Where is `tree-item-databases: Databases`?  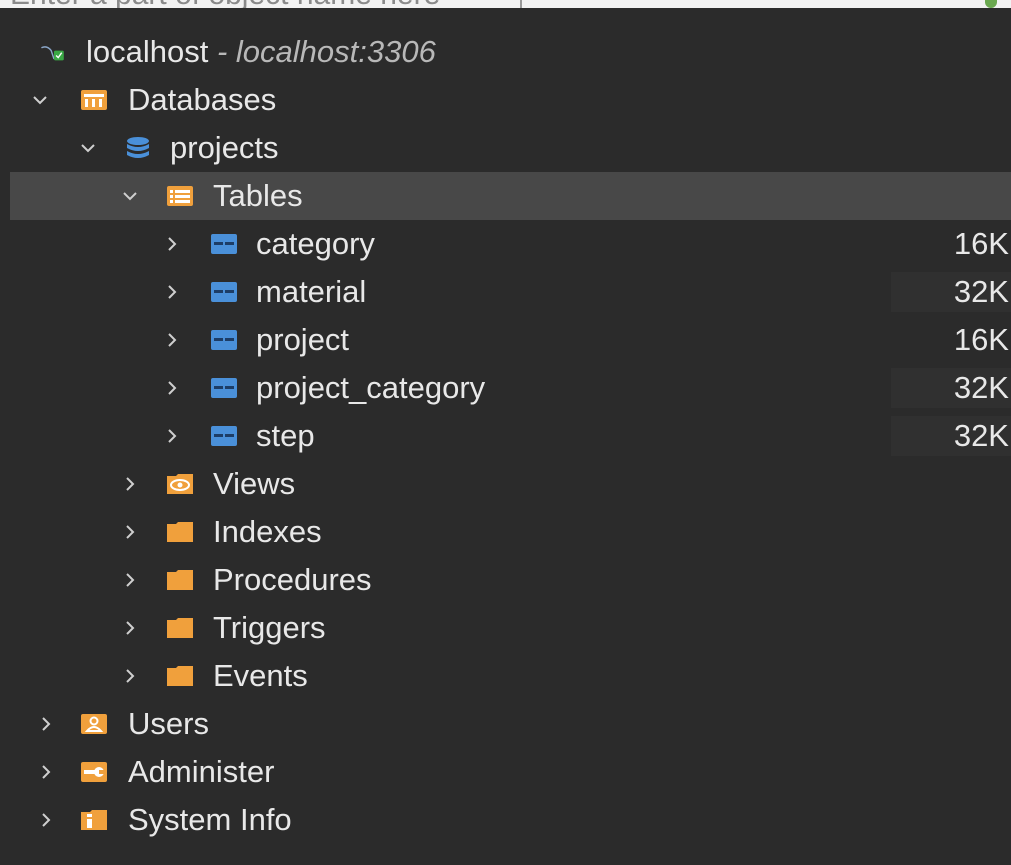 tree-item-databases: Databases is located at coordinates (510, 100).